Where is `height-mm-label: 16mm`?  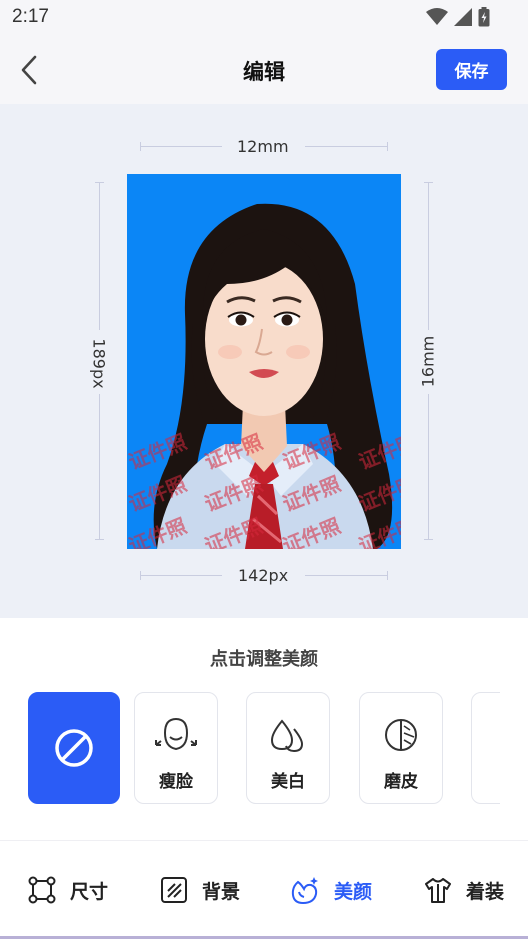 height-mm-label: 16mm is located at coordinates (428, 361).